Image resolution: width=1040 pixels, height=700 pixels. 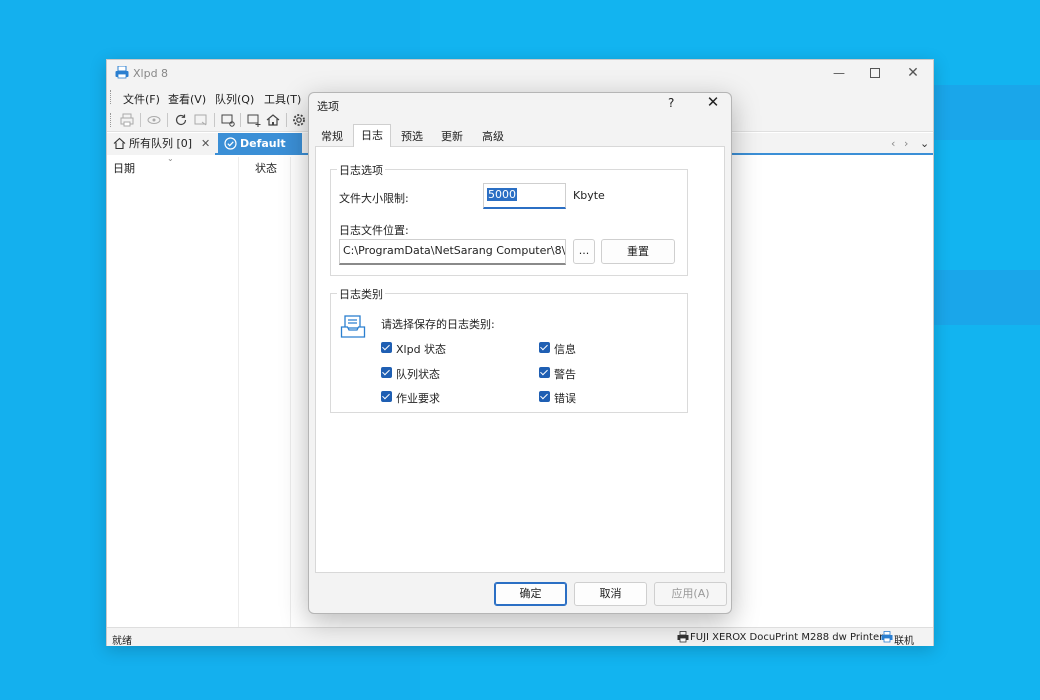 I want to click on checkbox-info: 信息, so click(x=599, y=348).